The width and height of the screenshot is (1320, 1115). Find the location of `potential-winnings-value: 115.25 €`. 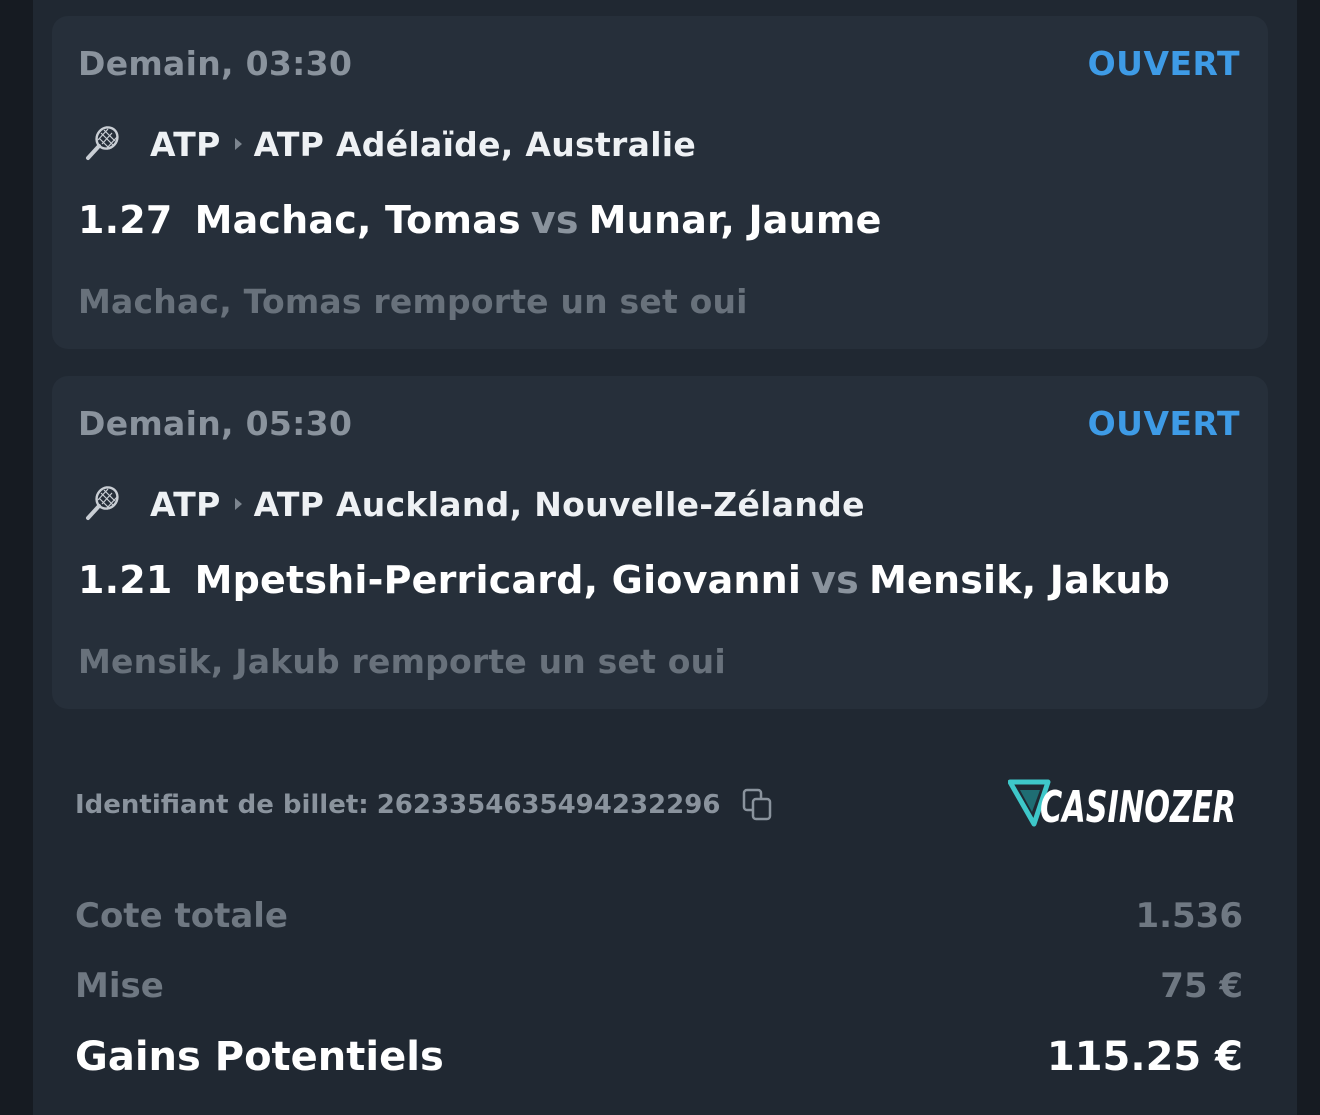

potential-winnings-value: 115.25 € is located at coordinates (1144, 1057).